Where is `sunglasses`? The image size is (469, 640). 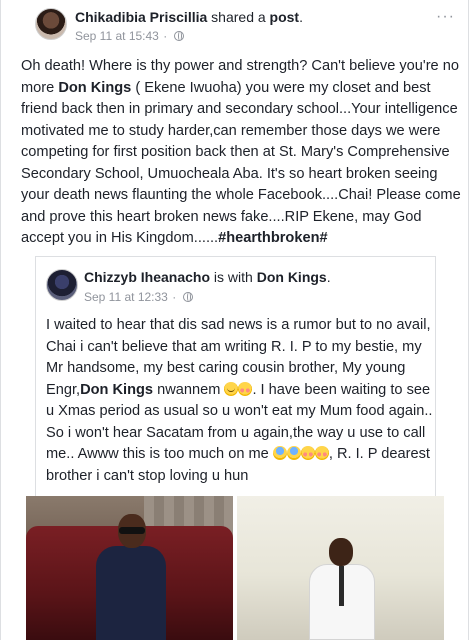 sunglasses is located at coordinates (132, 530).